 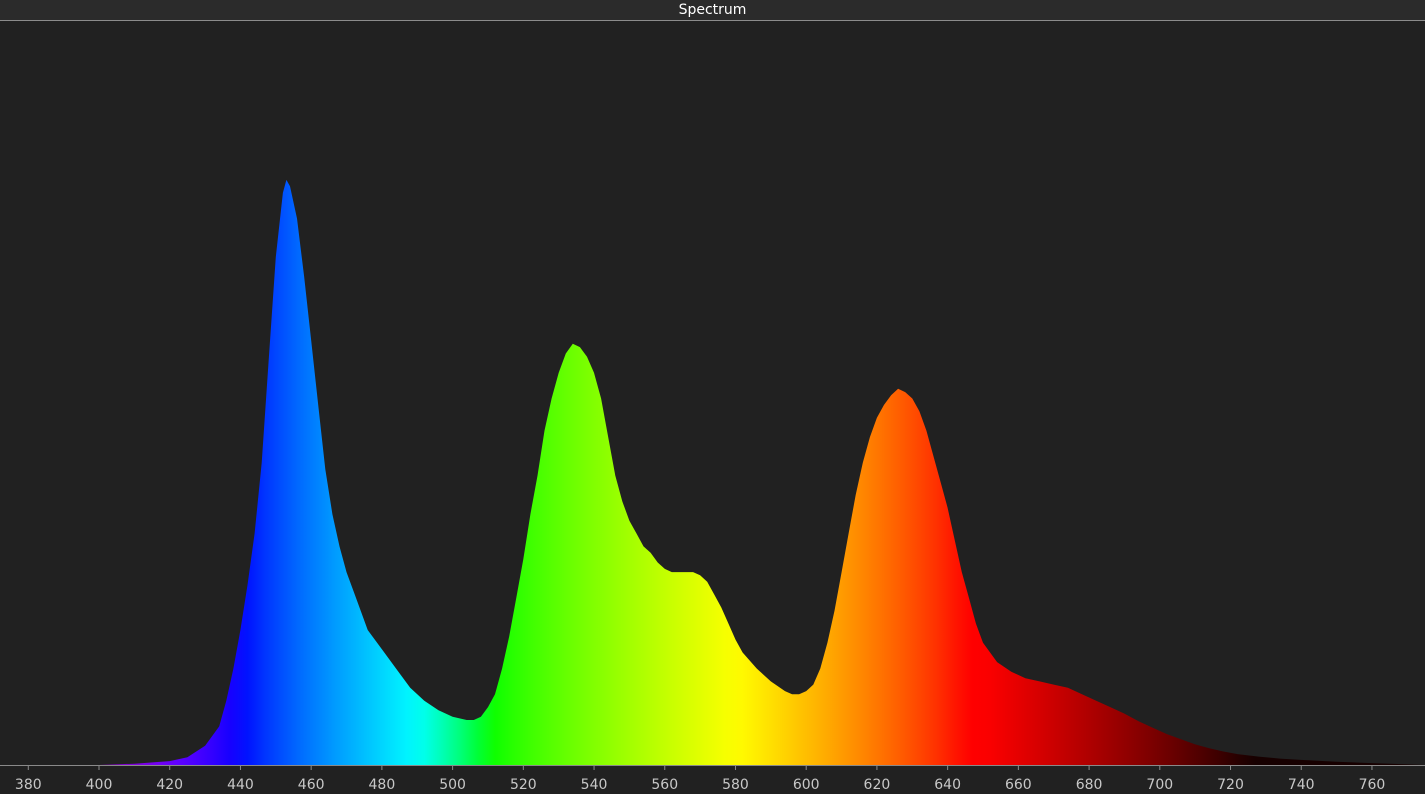 I want to click on window-title: Spectrum, so click(x=712, y=10).